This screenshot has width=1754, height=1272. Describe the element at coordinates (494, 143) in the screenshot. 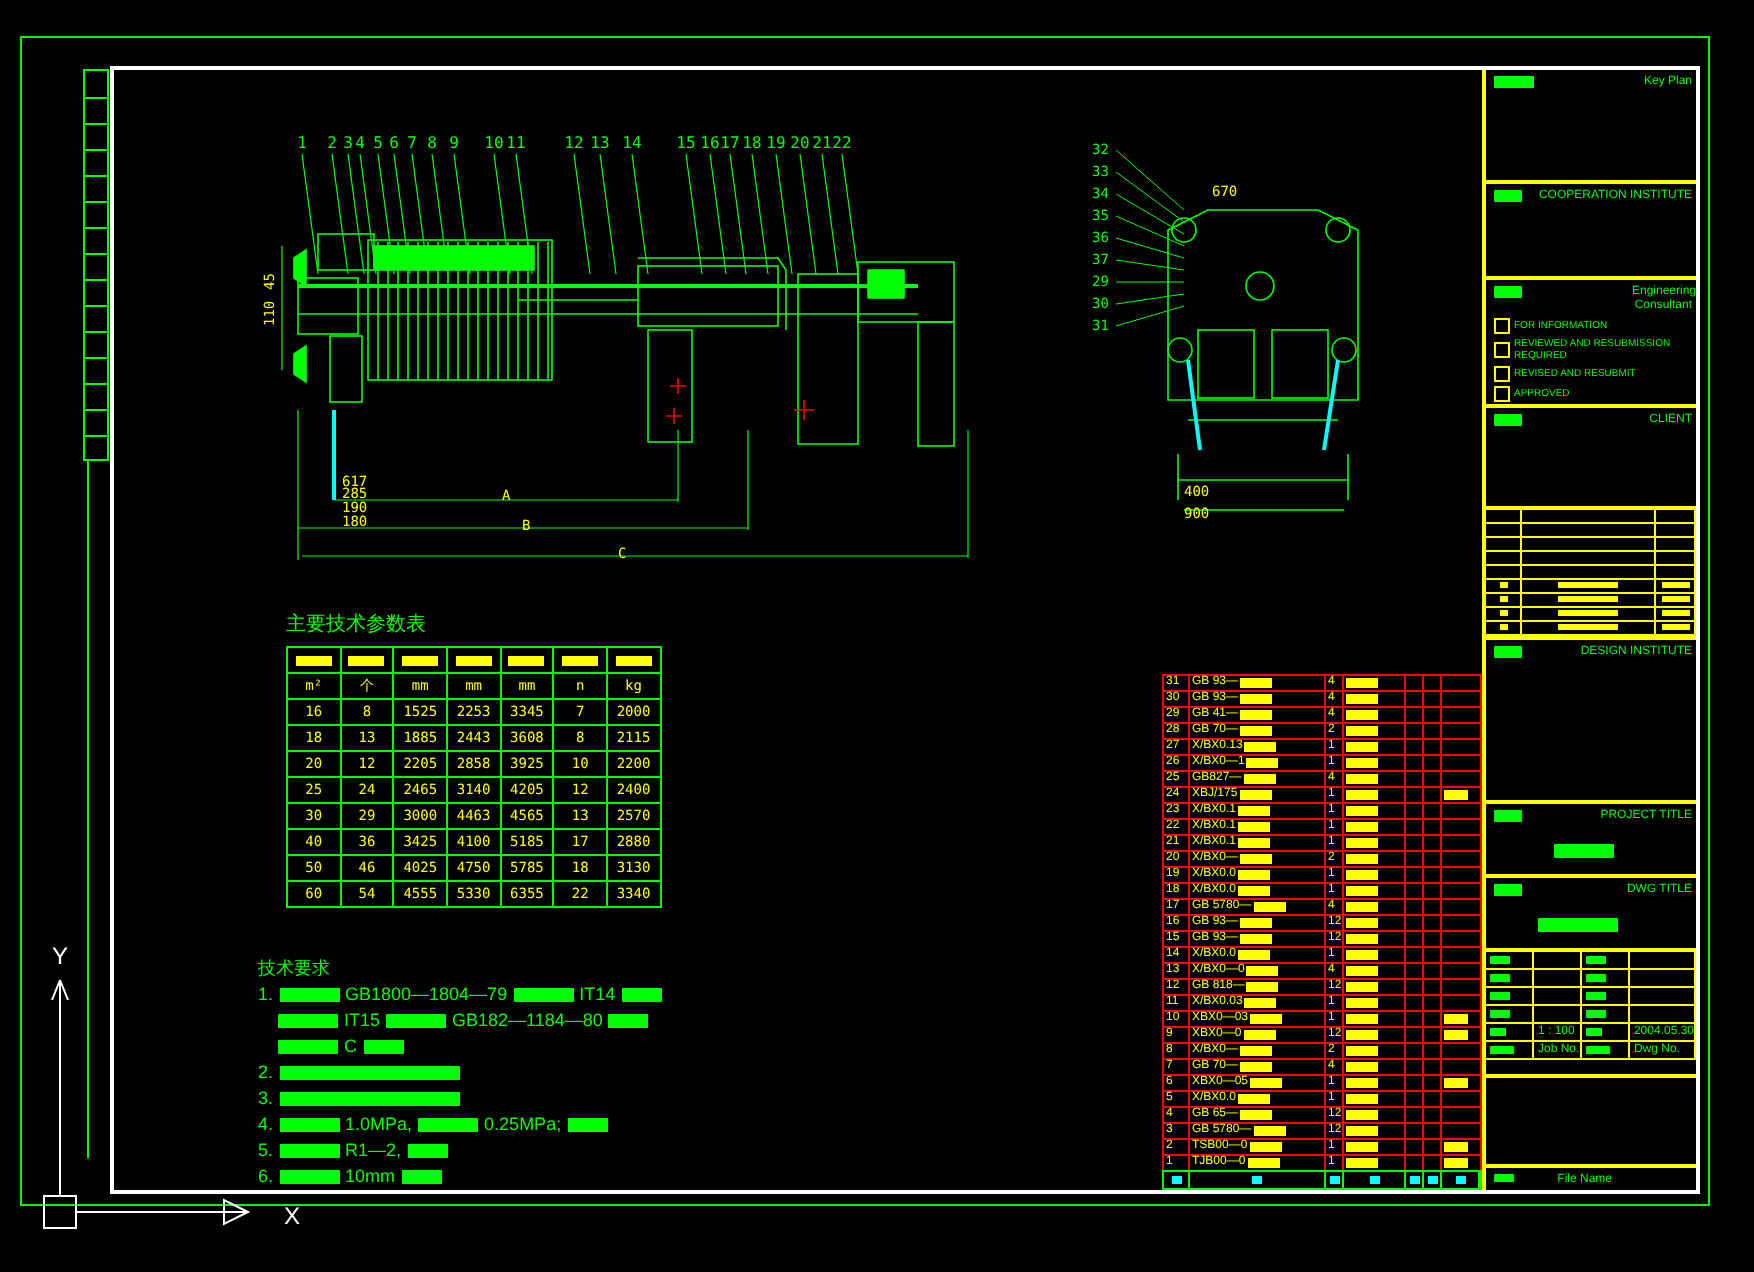

I see `callout-number: 10` at that location.